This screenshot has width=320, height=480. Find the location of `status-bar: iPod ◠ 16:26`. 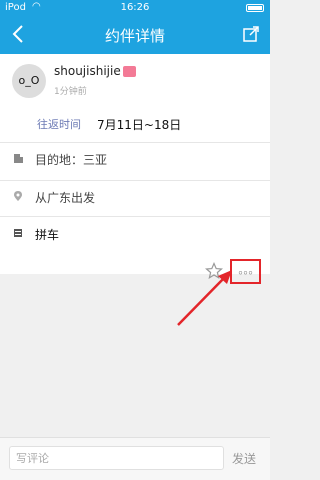

status-bar: iPod ◠ 16:26 is located at coordinates (135, 8).